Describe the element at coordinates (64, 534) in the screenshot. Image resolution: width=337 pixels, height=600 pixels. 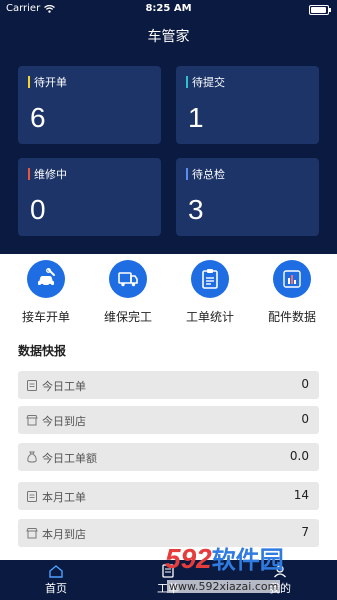
I see `row-label: 本月到店` at that location.